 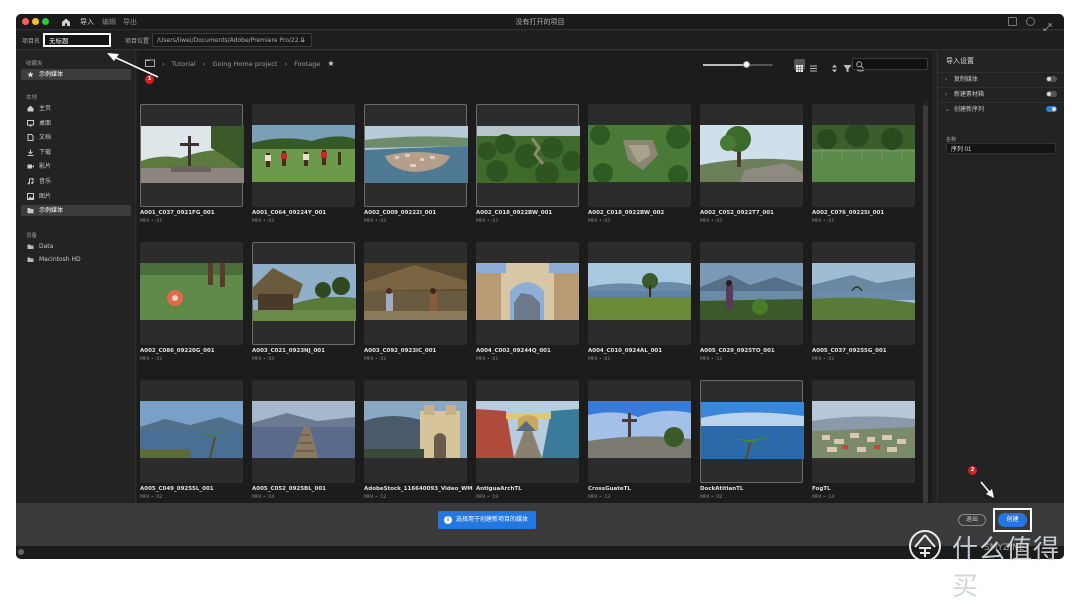 I want to click on sidebar-item: Data, so click(x=76, y=246).